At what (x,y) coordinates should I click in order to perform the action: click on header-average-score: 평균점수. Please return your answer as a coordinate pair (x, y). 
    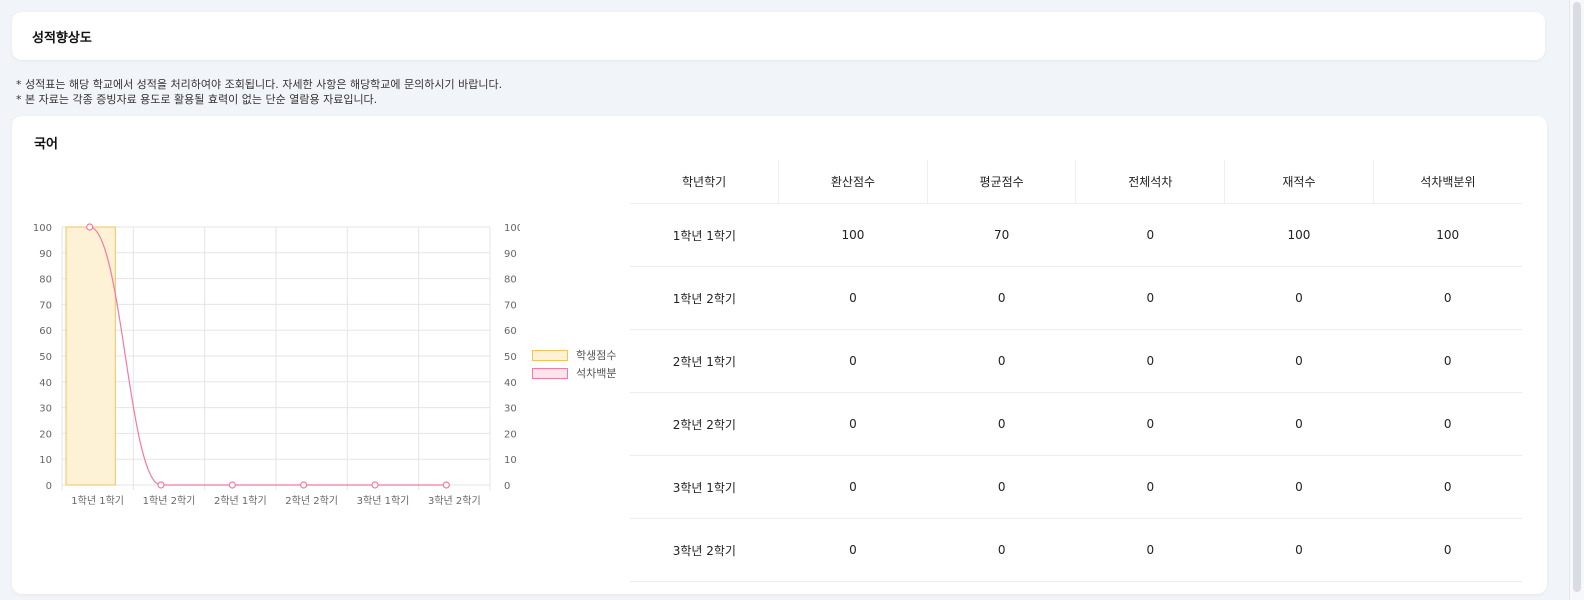
    Looking at the image, I should click on (1001, 182).